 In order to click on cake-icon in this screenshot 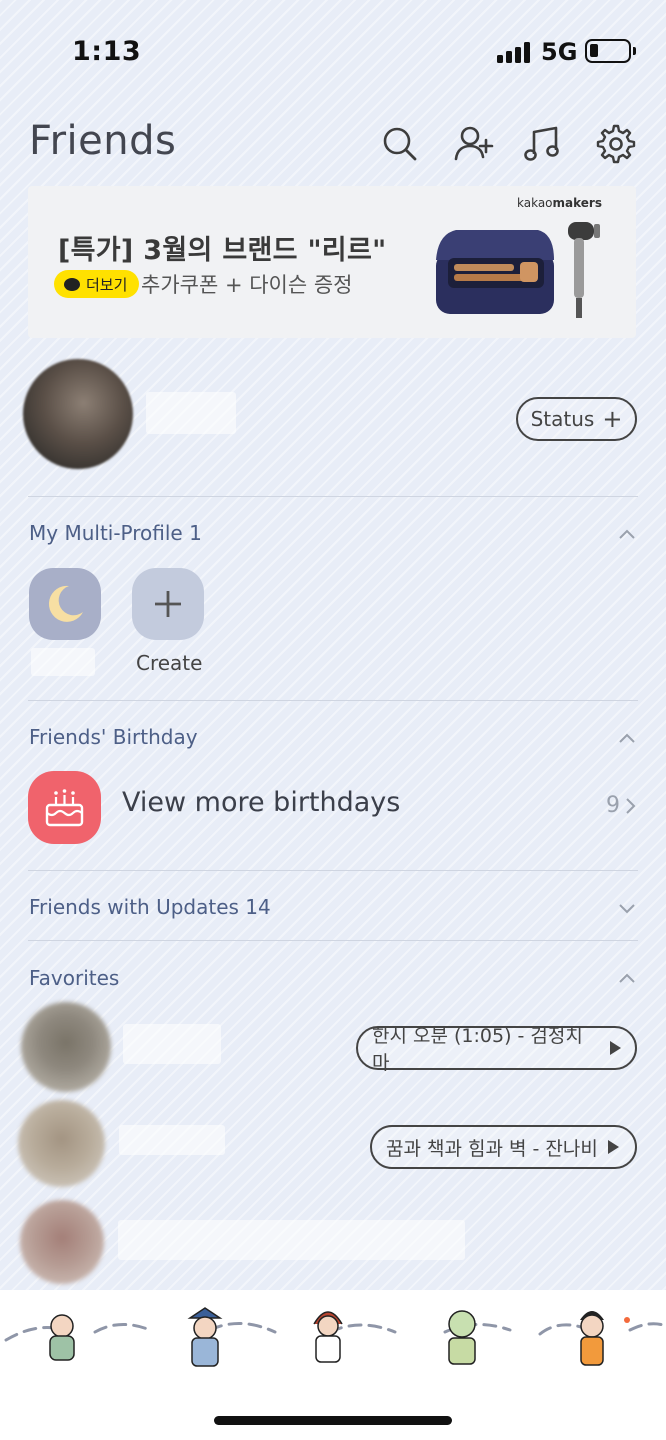, I will do `click(64, 808)`.